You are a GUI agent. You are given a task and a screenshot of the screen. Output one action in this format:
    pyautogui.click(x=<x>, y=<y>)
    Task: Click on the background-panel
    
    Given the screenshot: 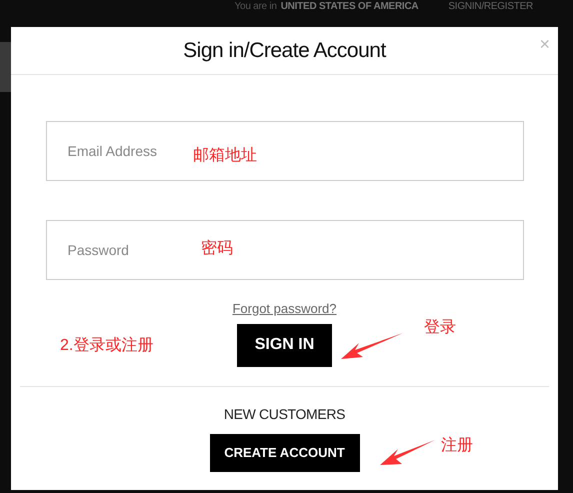 What is the action you would take?
    pyautogui.click(x=5, y=67)
    